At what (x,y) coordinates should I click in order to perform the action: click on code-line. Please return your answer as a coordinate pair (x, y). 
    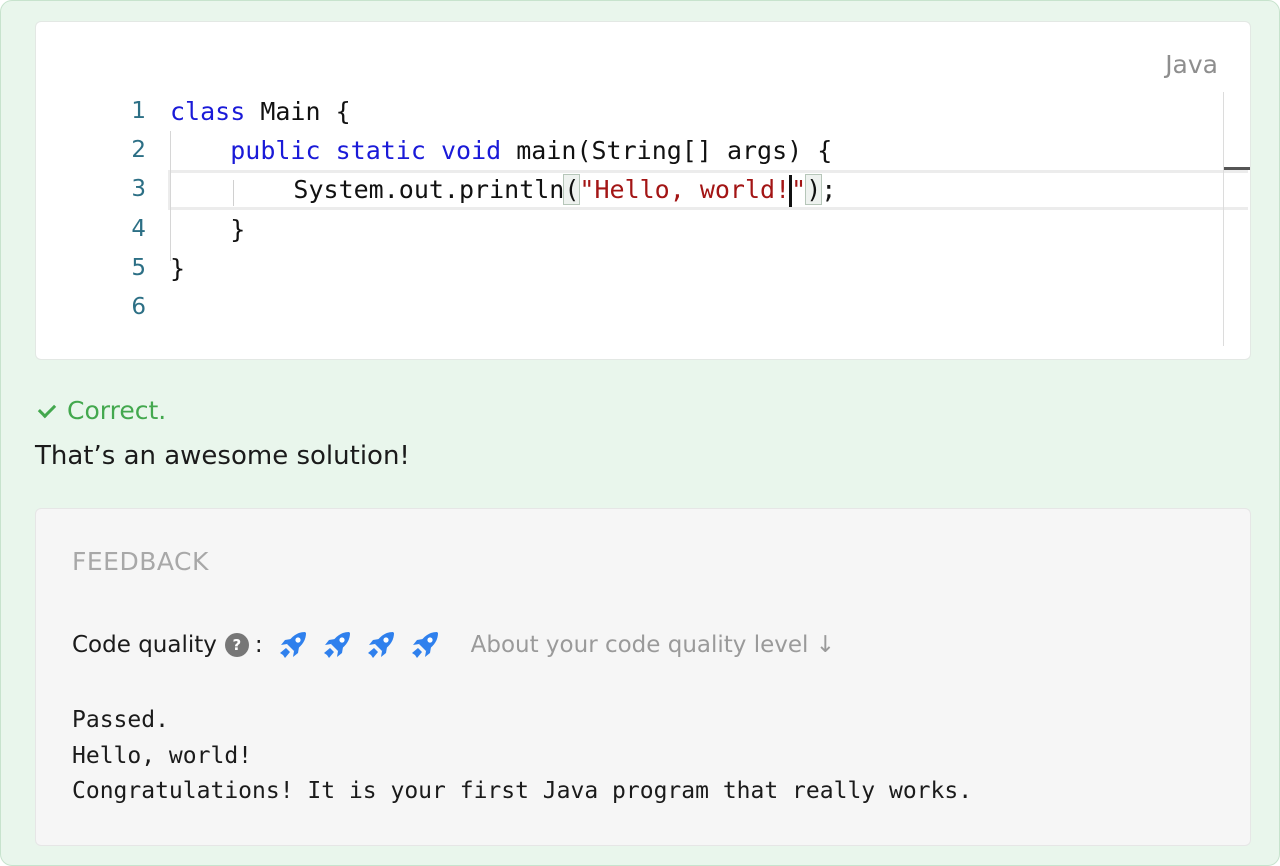
    Looking at the image, I should click on (708, 307).